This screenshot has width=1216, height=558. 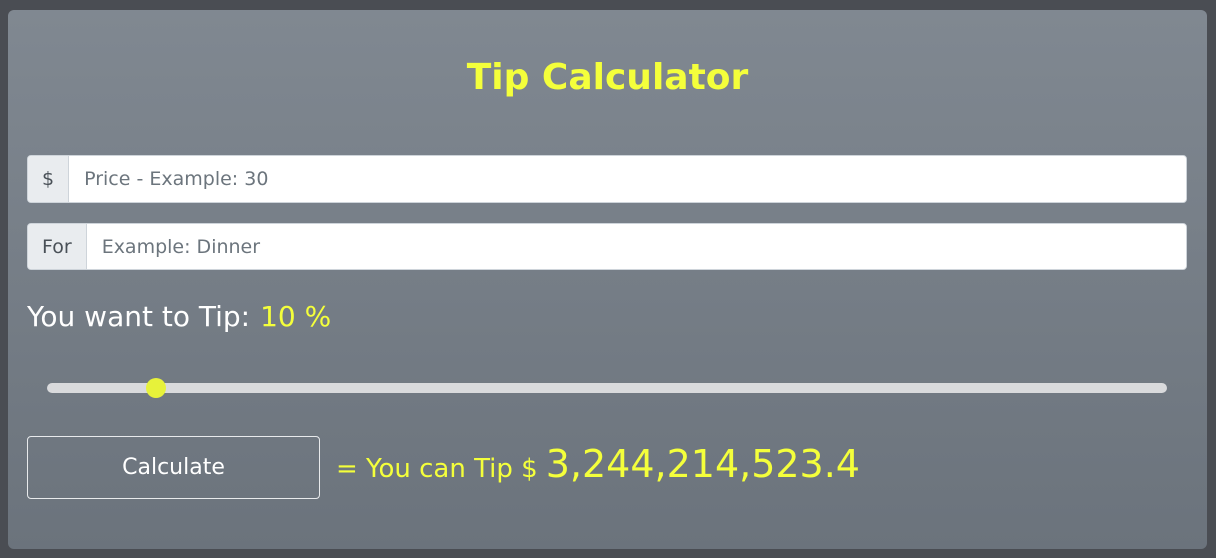 I want to click on tip-percentage-line: You want to Tip: 10 %, so click(x=179, y=317).